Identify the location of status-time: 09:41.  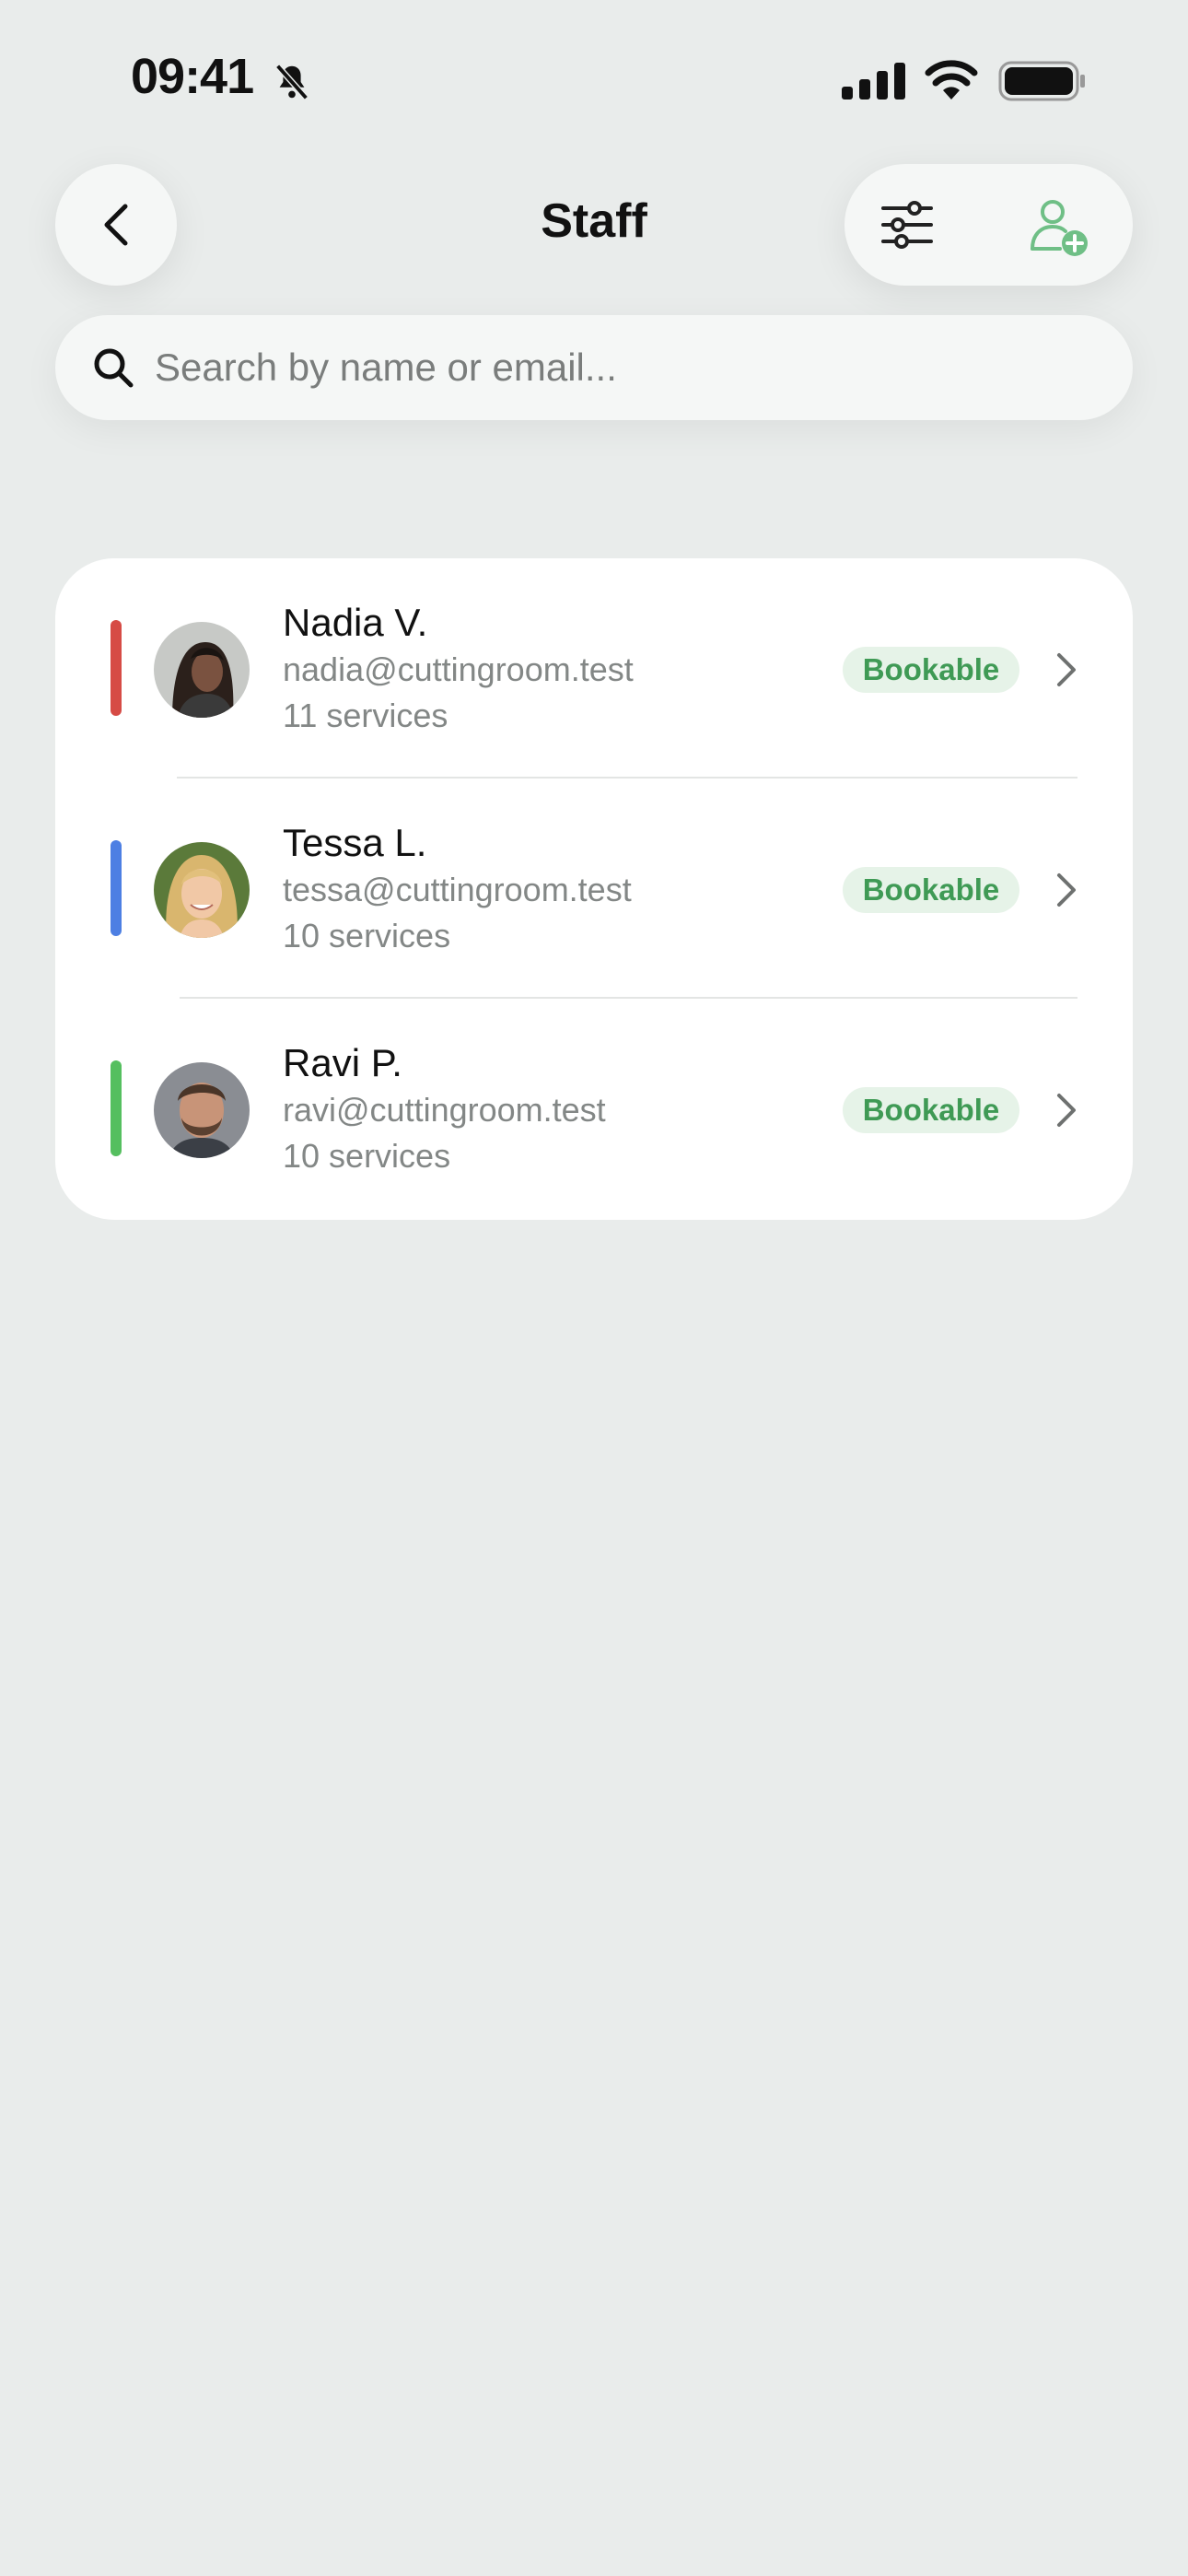
(192, 76).